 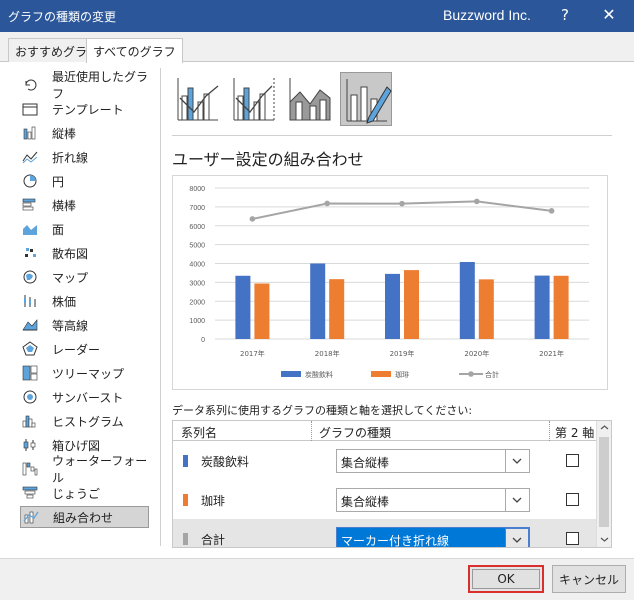 What do you see at coordinates (197, 189) in the screenshot?
I see `y-tick-label: 8000` at bounding box center [197, 189].